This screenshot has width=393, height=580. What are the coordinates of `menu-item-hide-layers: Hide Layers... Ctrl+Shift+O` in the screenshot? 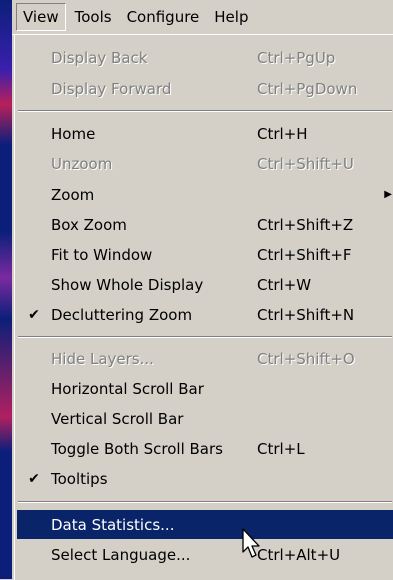 It's located at (205, 358).